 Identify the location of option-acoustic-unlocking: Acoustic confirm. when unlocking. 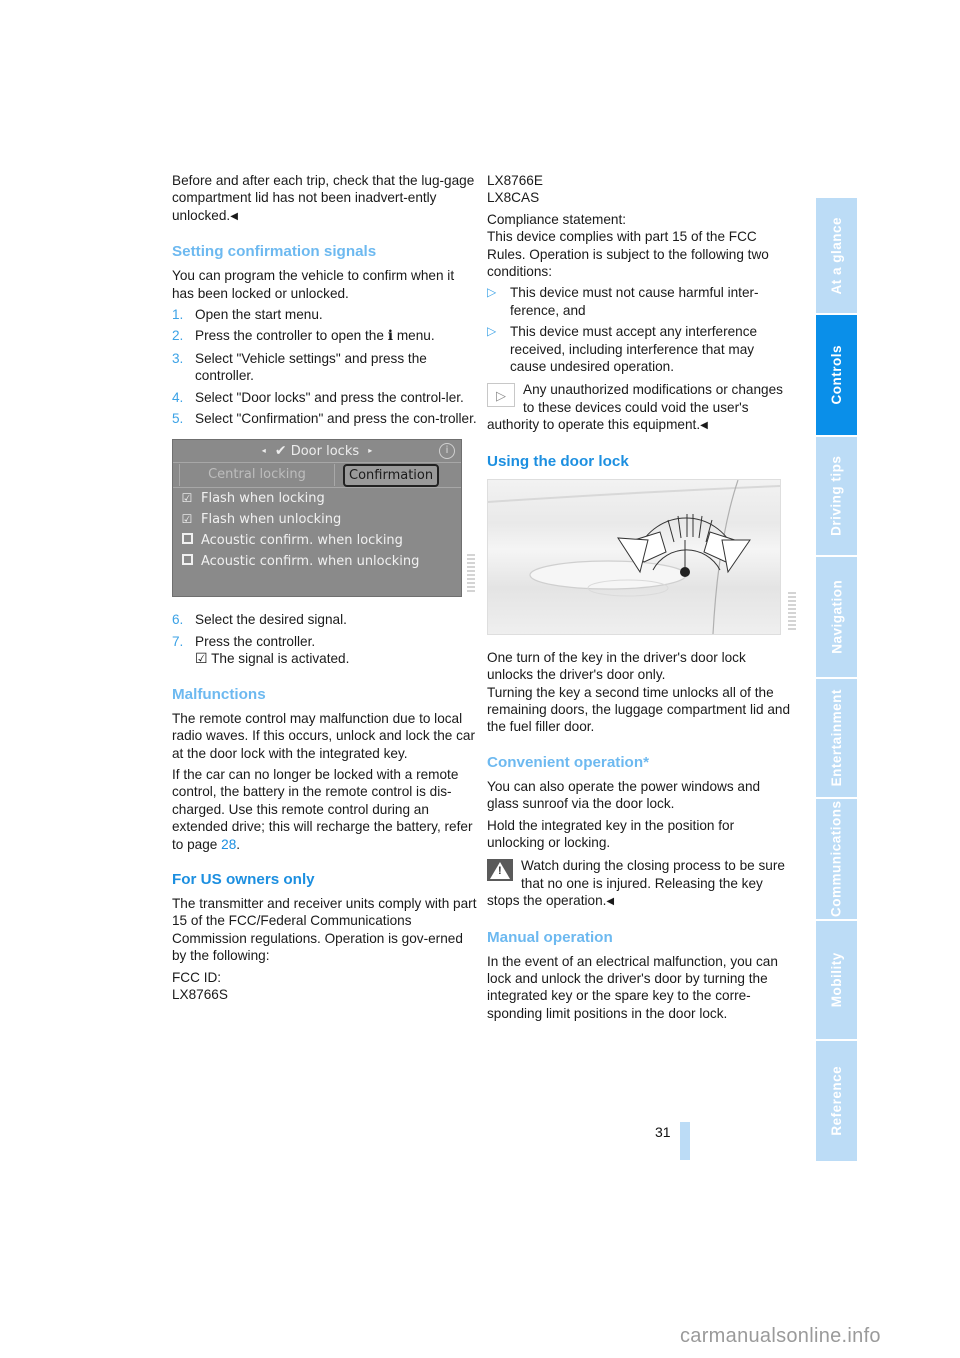
(317, 561).